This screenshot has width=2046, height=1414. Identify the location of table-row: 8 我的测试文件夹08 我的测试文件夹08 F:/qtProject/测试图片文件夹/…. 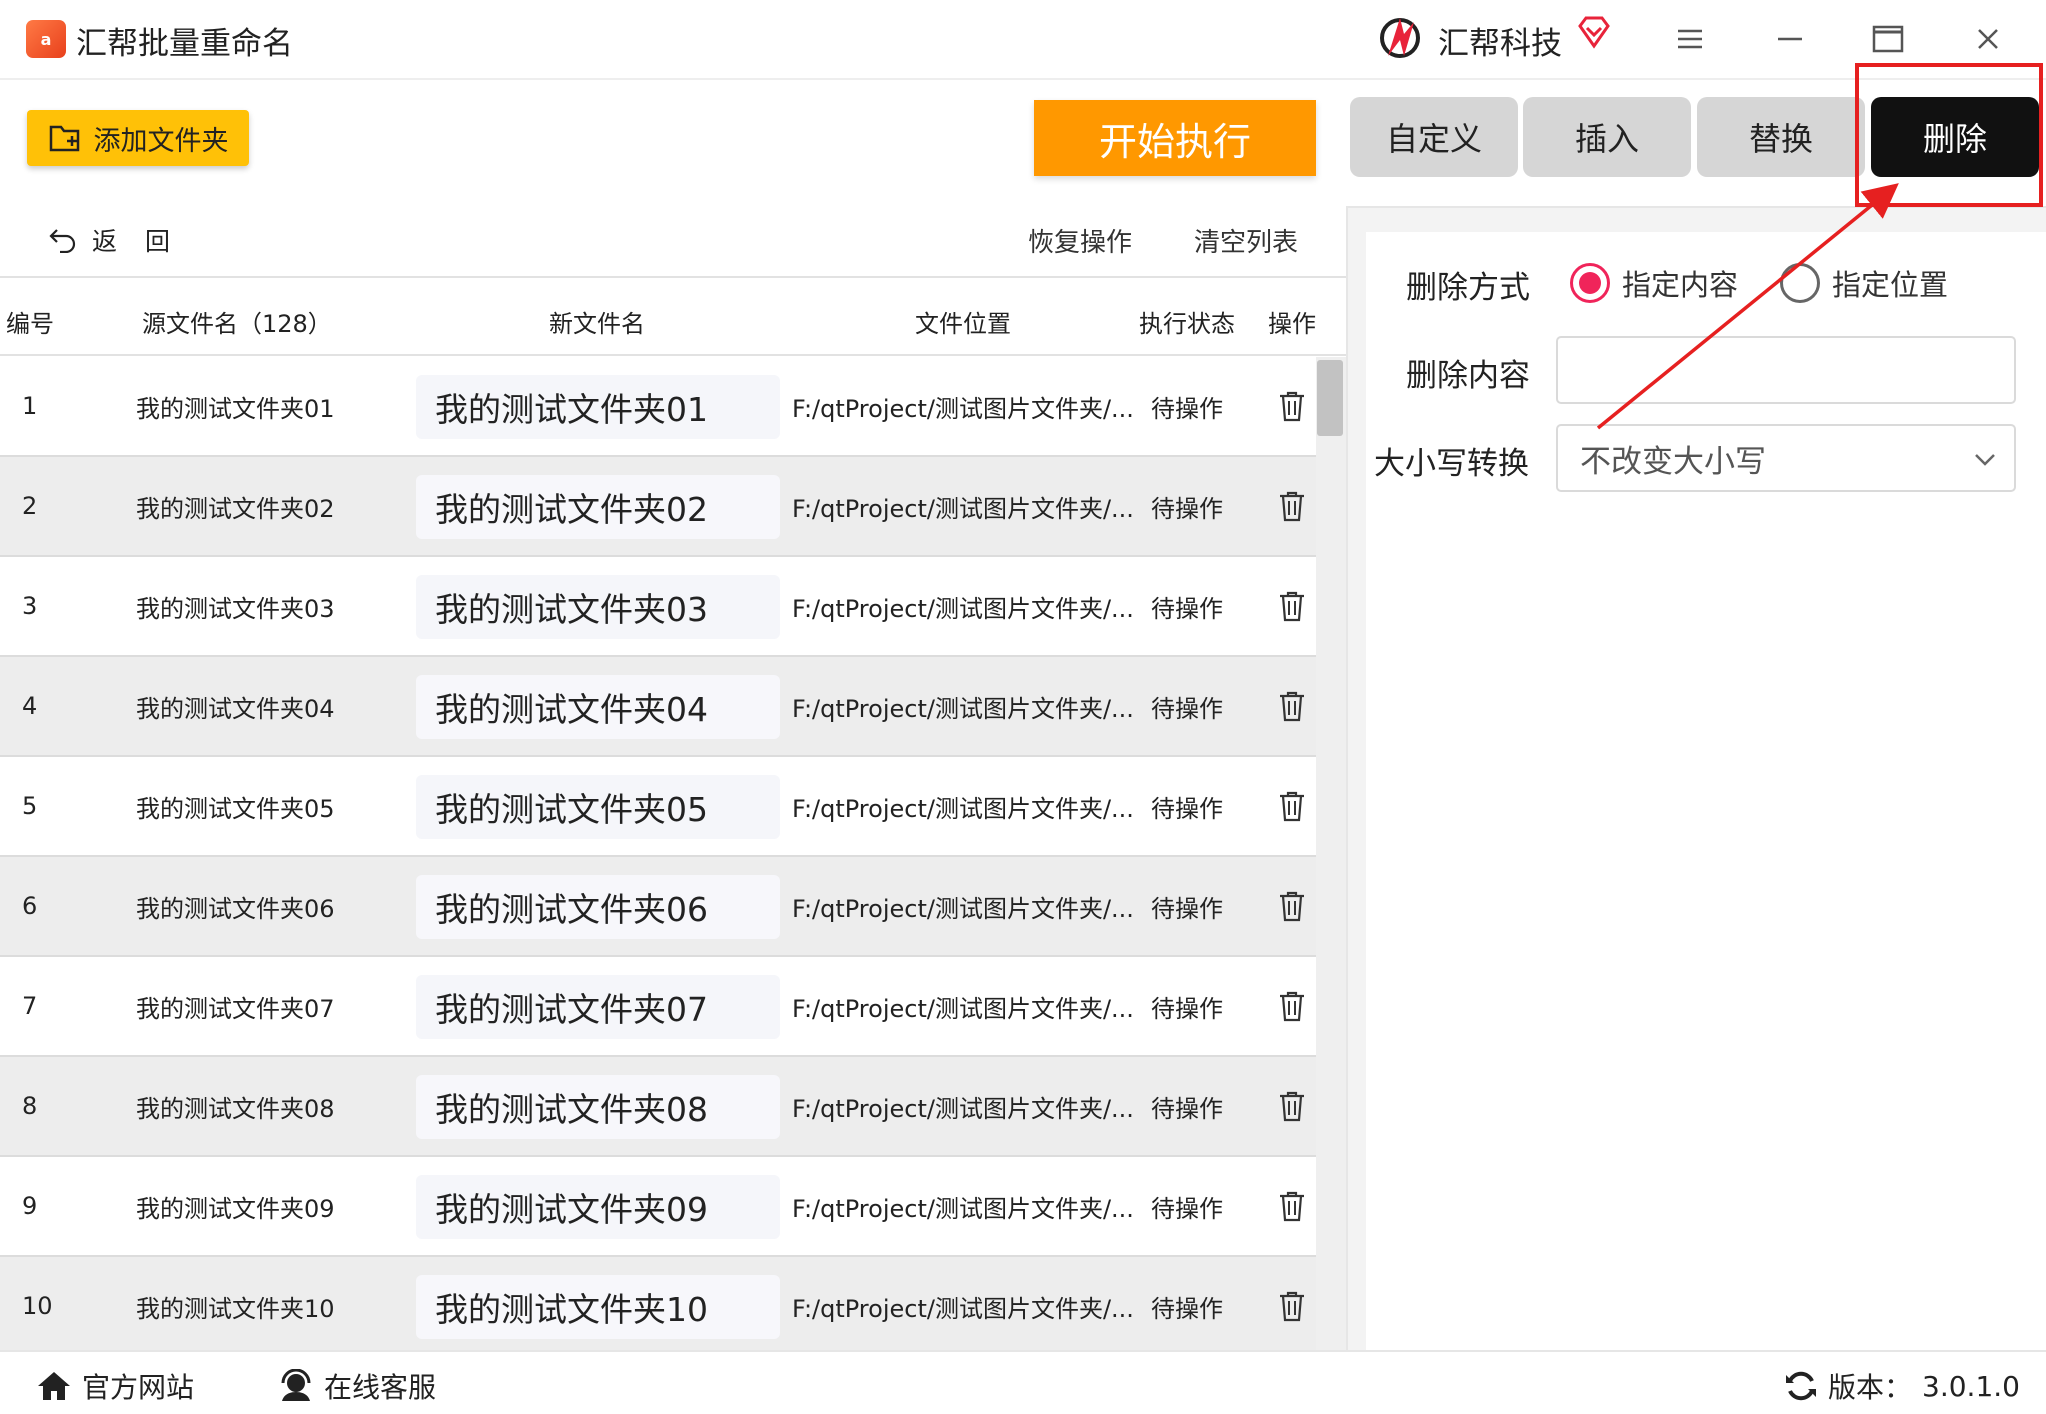
(658, 1107).